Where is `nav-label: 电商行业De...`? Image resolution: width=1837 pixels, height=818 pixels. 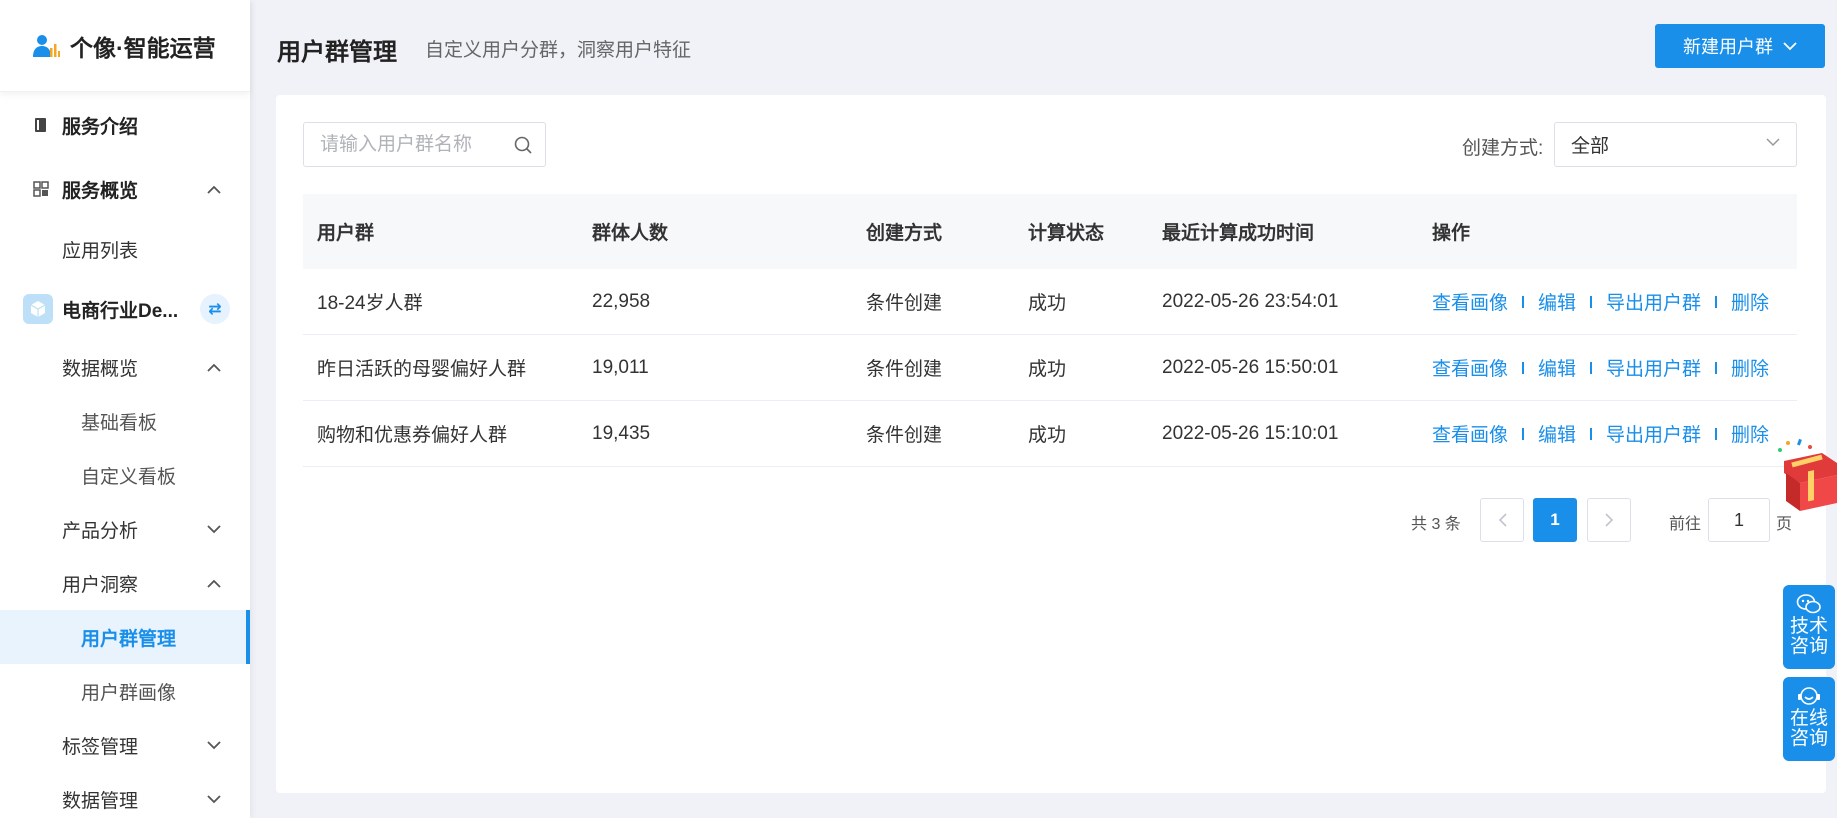
nav-label: 电商行业De... is located at coordinates (120, 311).